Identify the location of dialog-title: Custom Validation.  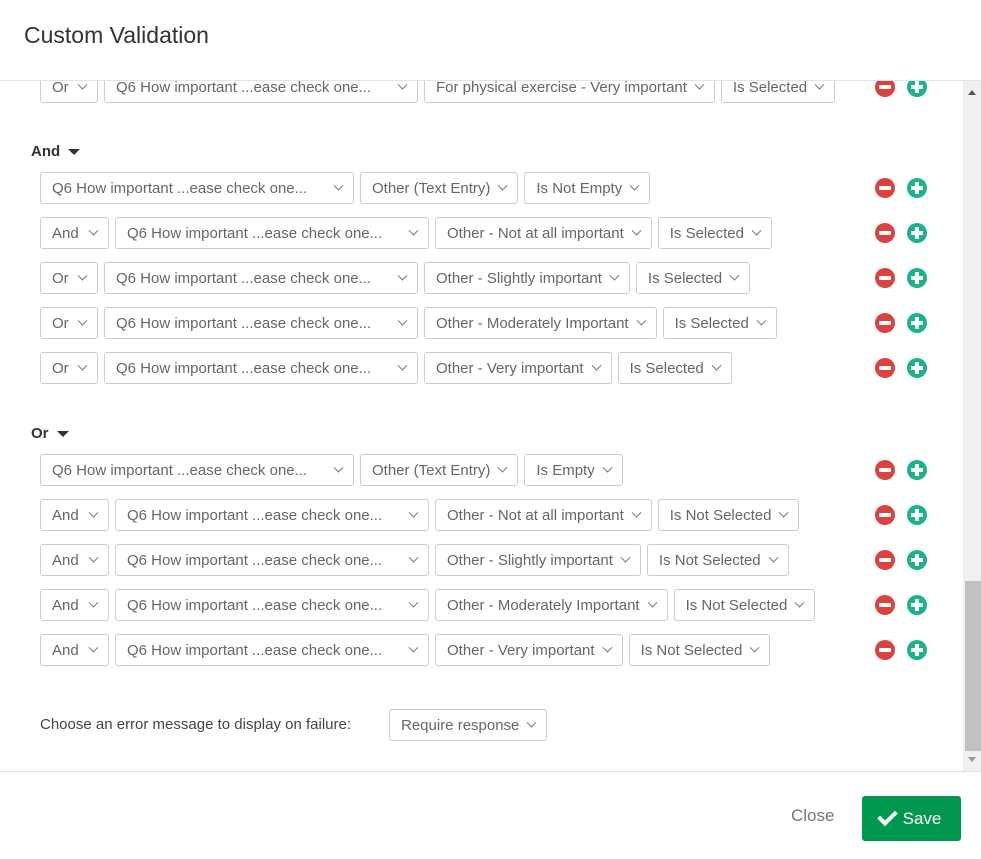
(116, 35).